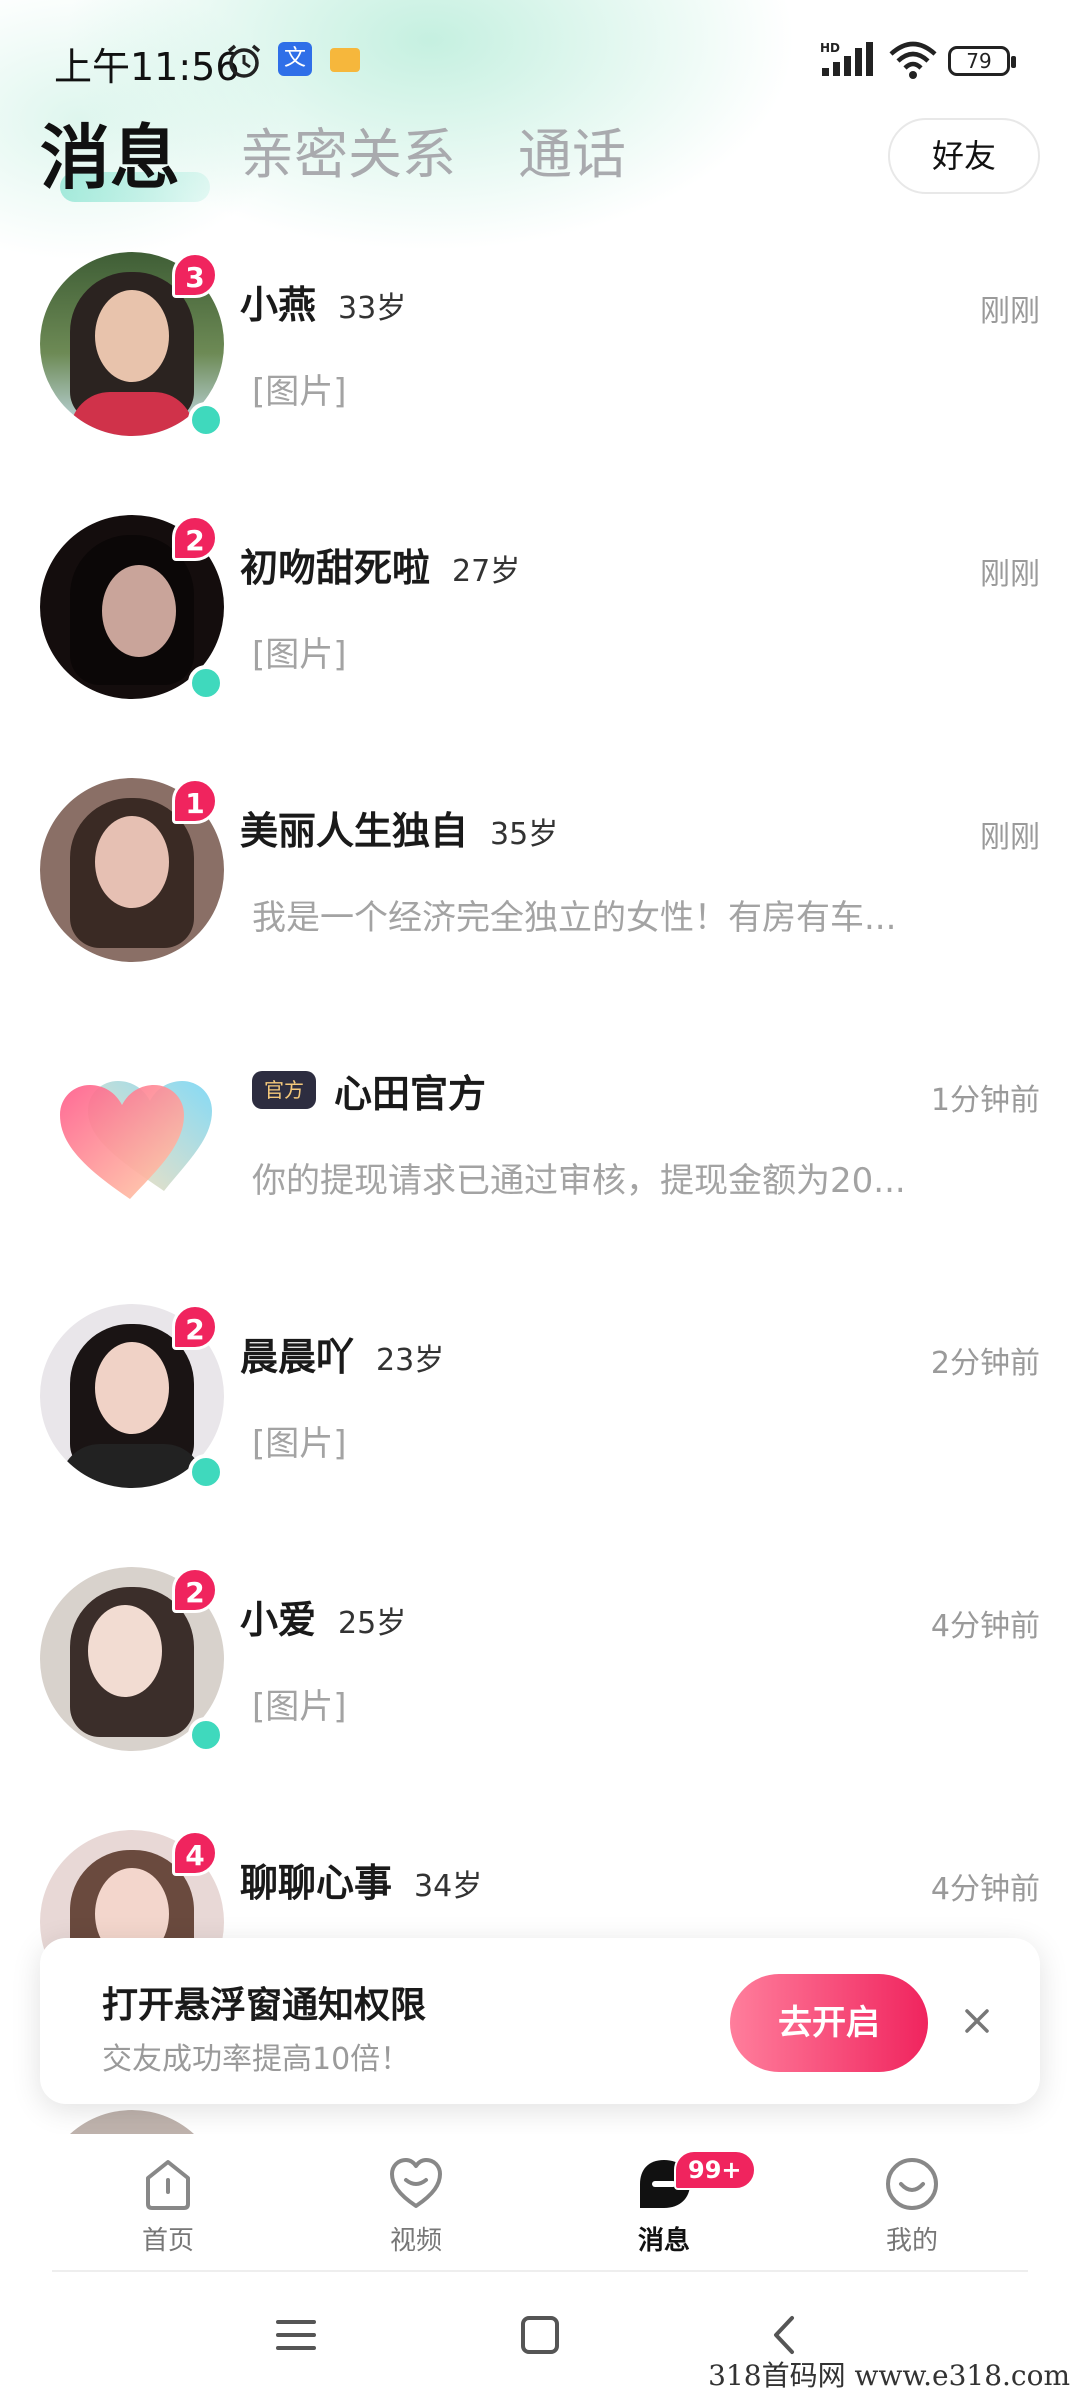  What do you see at coordinates (977, 2021) in the screenshot?
I see `close-icon` at bounding box center [977, 2021].